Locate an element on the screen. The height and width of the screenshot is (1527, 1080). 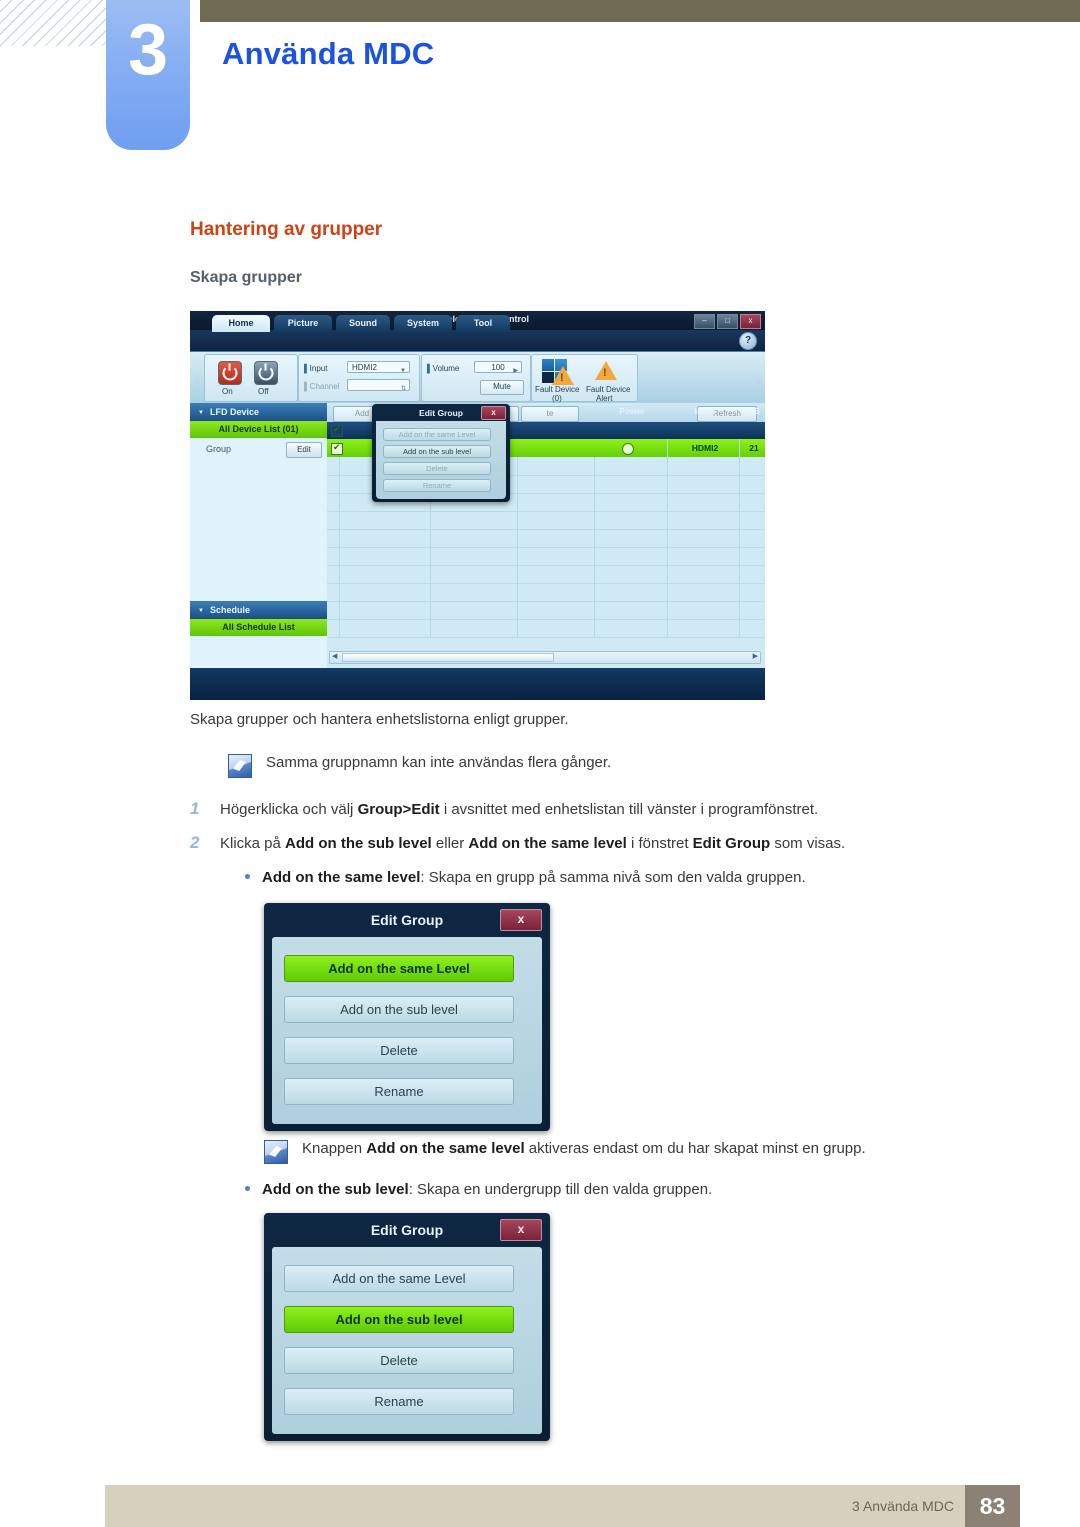
step-2-number: 2 is located at coordinates (195, 842).